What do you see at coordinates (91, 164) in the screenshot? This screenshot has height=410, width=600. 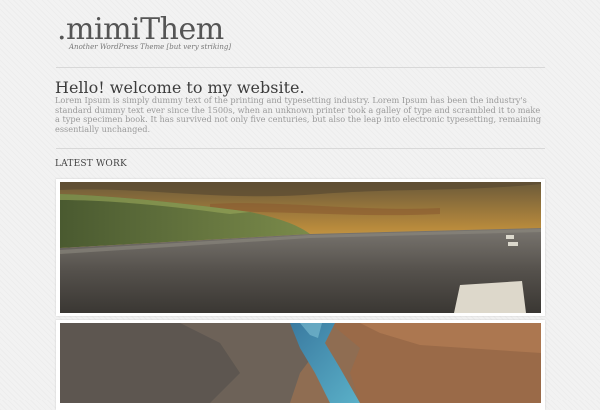 I see `latest-work-heading: LATEST WORK` at bounding box center [91, 164].